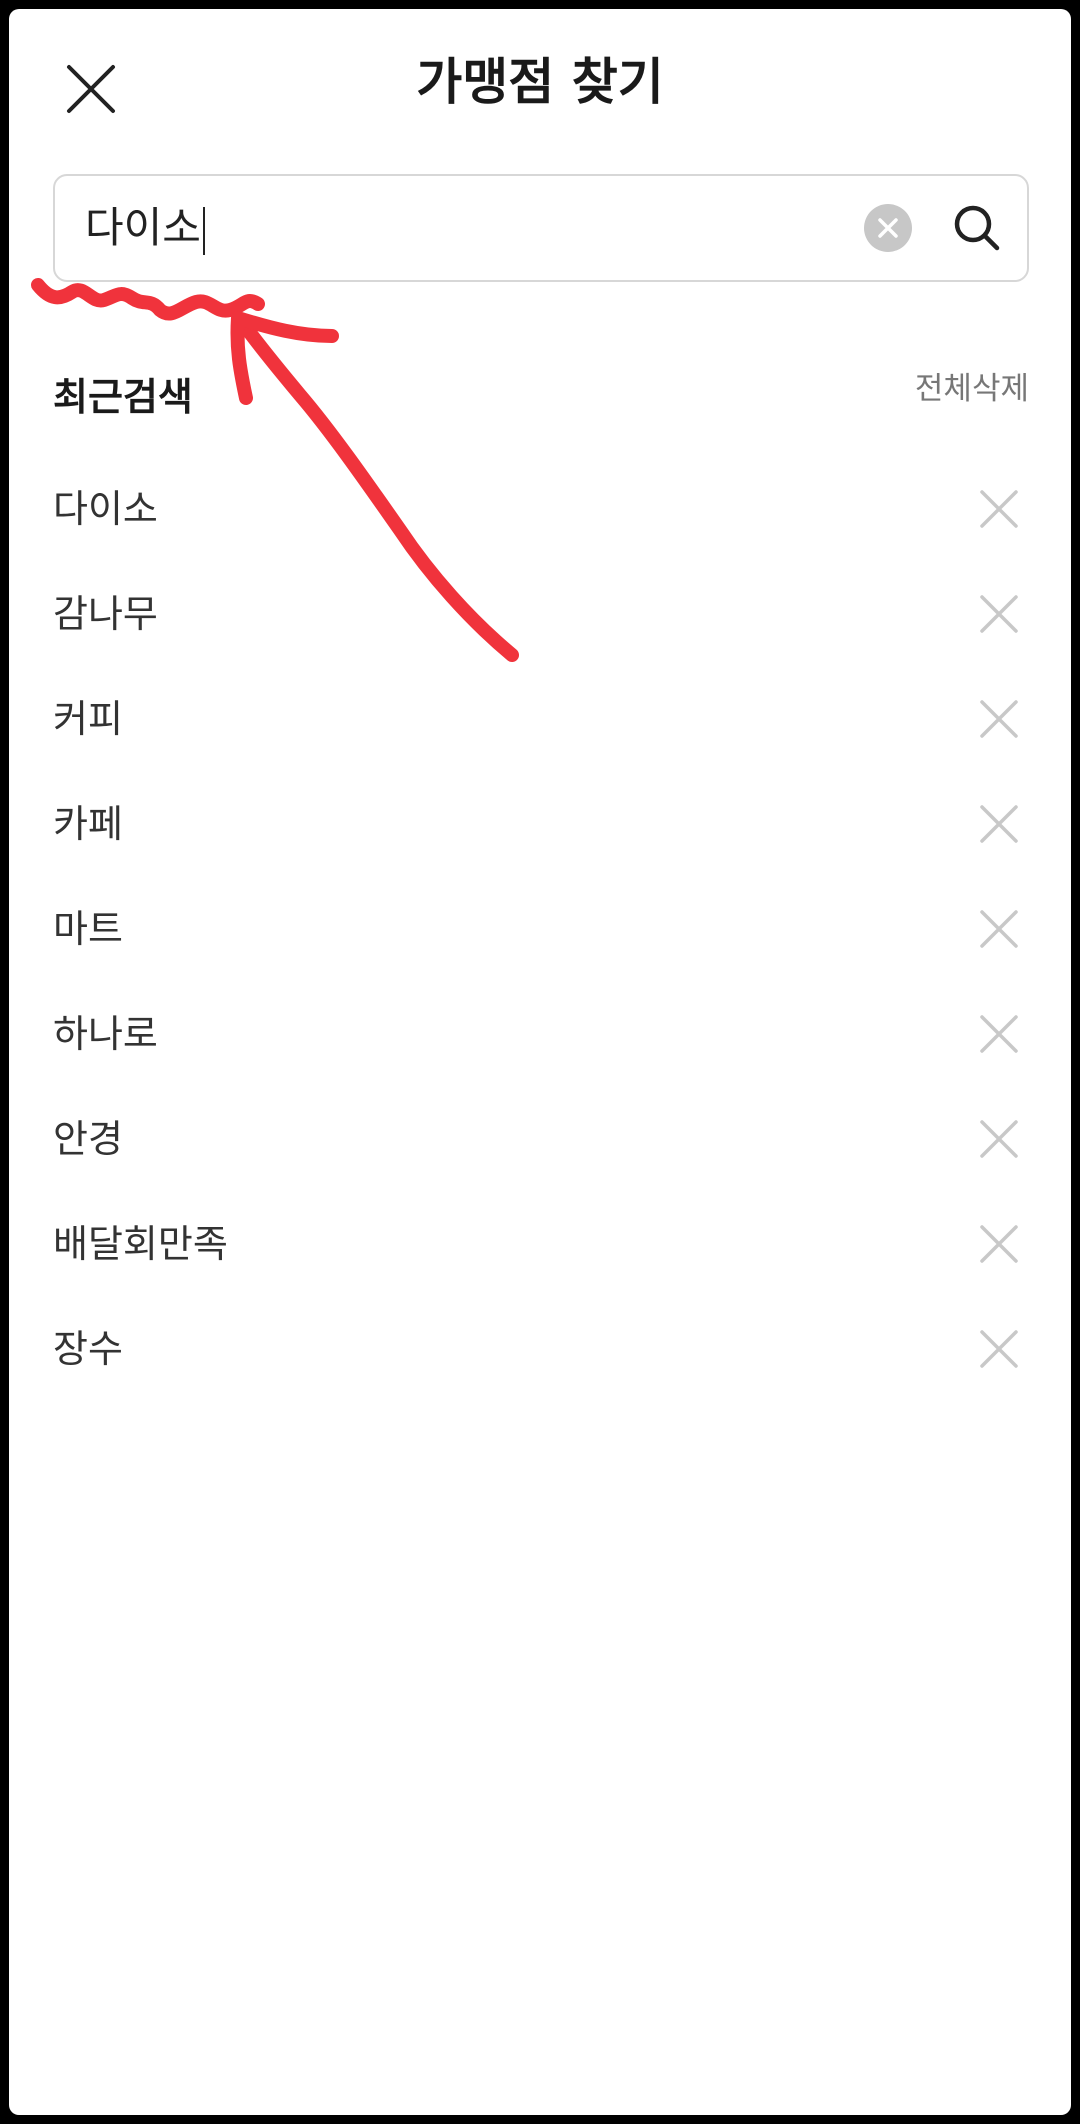 The image size is (1080, 2124). I want to click on list-item: 안경, so click(540, 1139).